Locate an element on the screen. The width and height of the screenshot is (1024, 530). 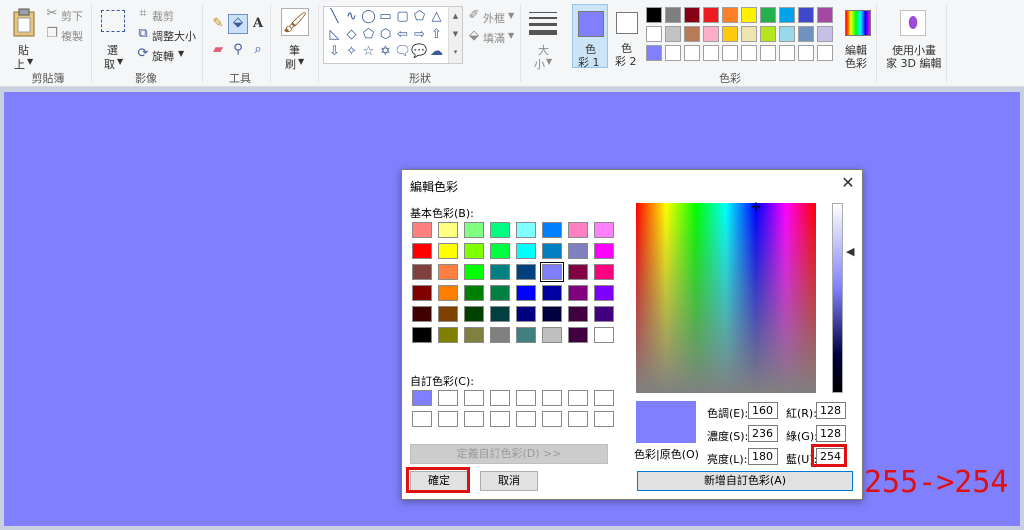
slider-arrow-icon: ◀ is located at coordinates (850, 251).